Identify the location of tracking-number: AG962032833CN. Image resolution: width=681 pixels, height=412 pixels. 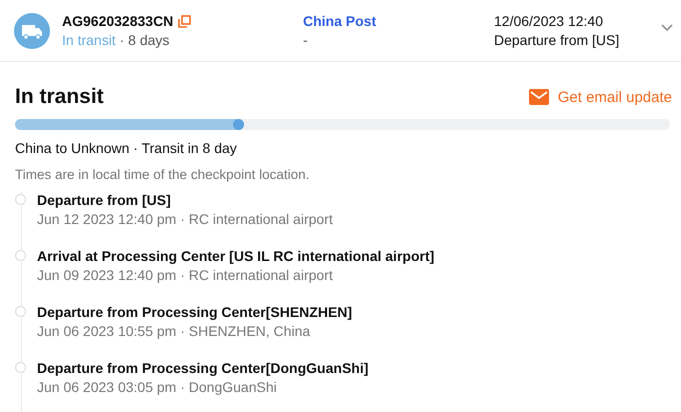
(118, 21).